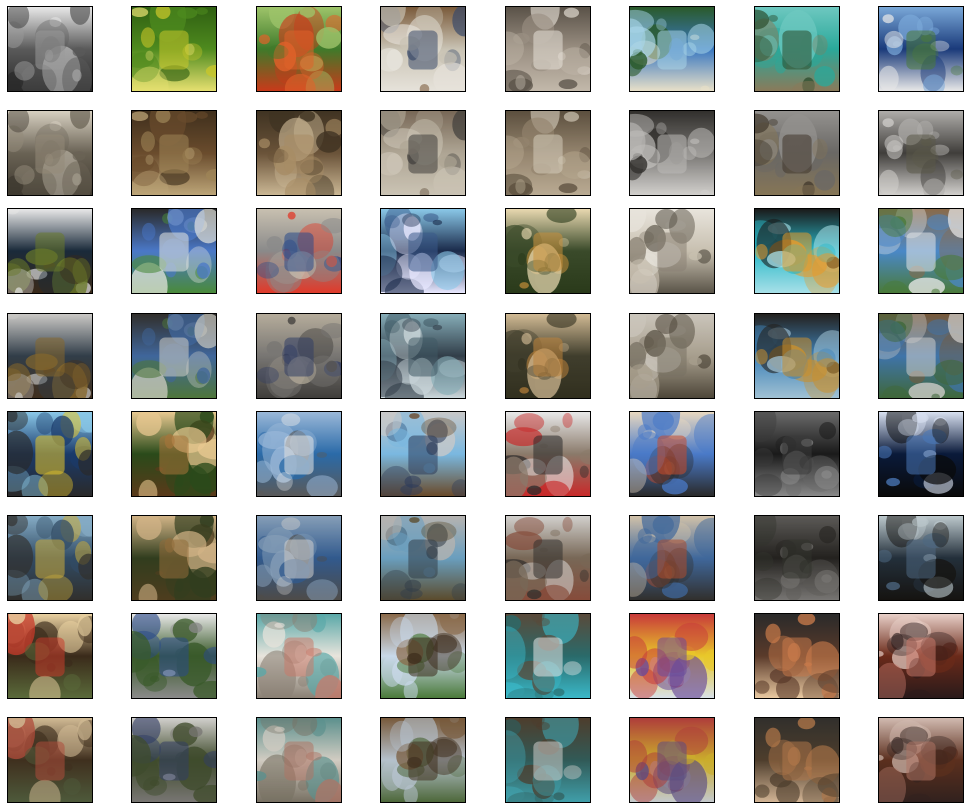 This screenshot has height=810, width=975. What do you see at coordinates (174, 760) in the screenshot?
I see `image-tile-runners-race-reconstruction` at bounding box center [174, 760].